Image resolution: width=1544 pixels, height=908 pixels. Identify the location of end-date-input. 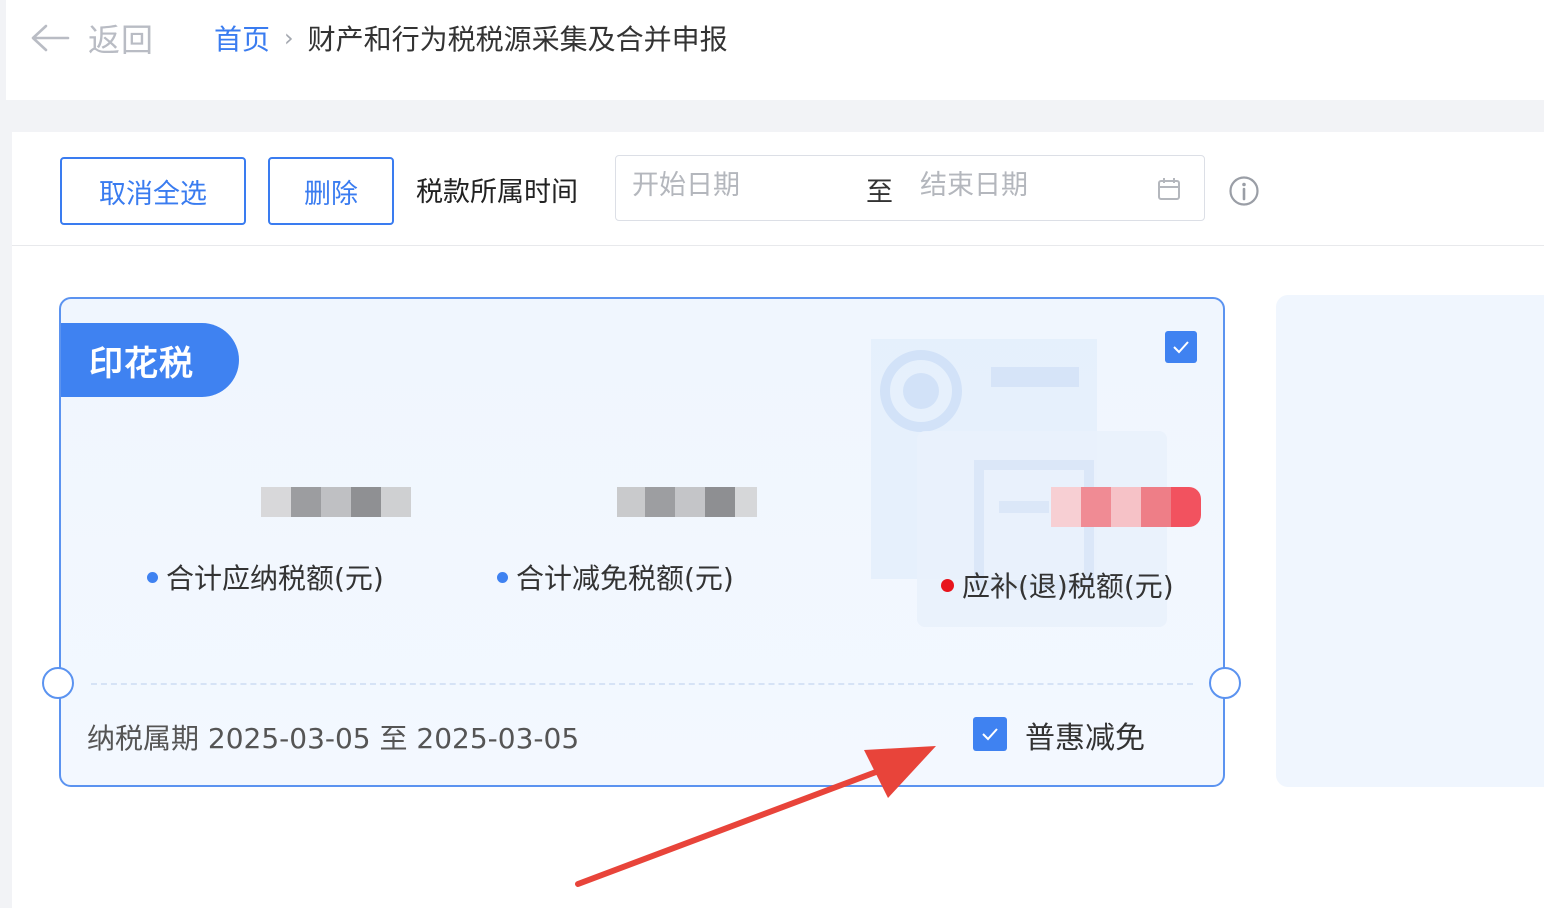
(1030, 185).